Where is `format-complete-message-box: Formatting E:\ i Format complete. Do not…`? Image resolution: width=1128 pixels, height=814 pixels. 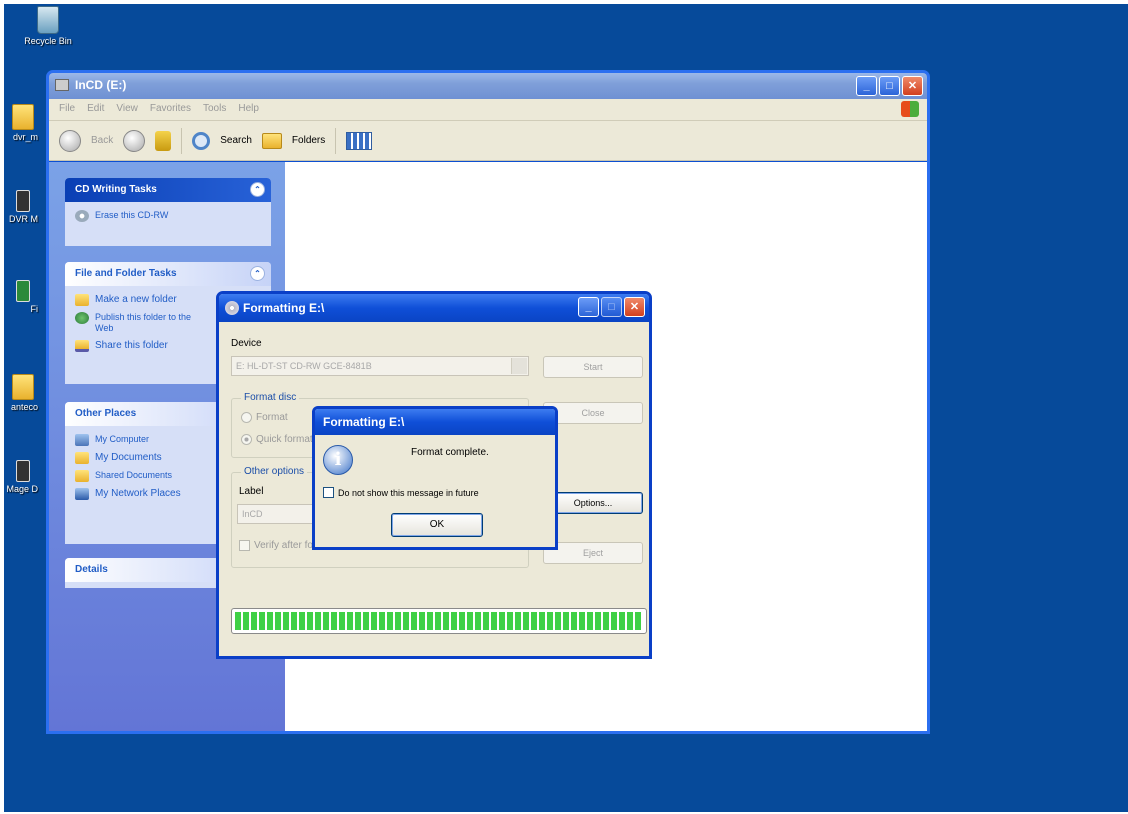
format-complete-message-box: Formatting E:\ i Format complete. Do not… is located at coordinates (435, 478).